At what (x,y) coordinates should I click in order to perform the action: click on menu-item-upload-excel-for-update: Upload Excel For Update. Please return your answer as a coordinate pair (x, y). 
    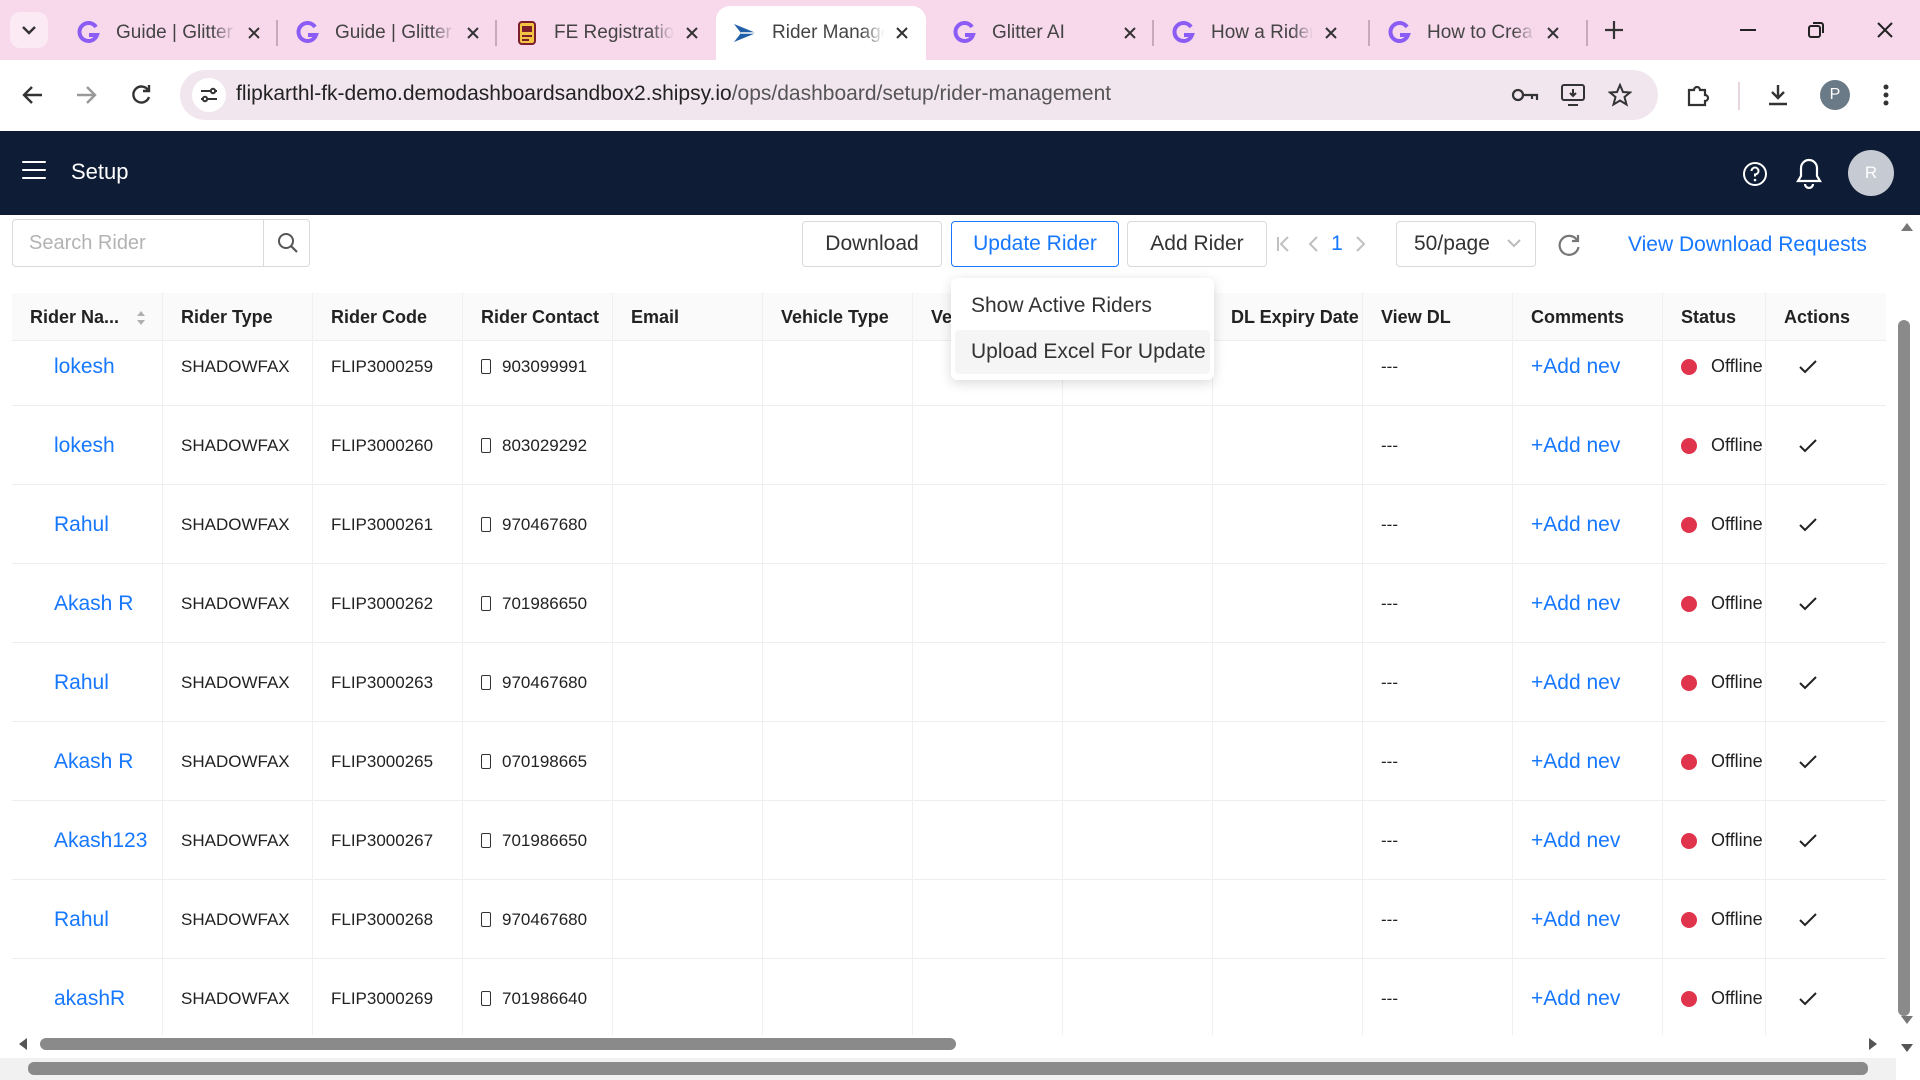
    Looking at the image, I should click on (1082, 352).